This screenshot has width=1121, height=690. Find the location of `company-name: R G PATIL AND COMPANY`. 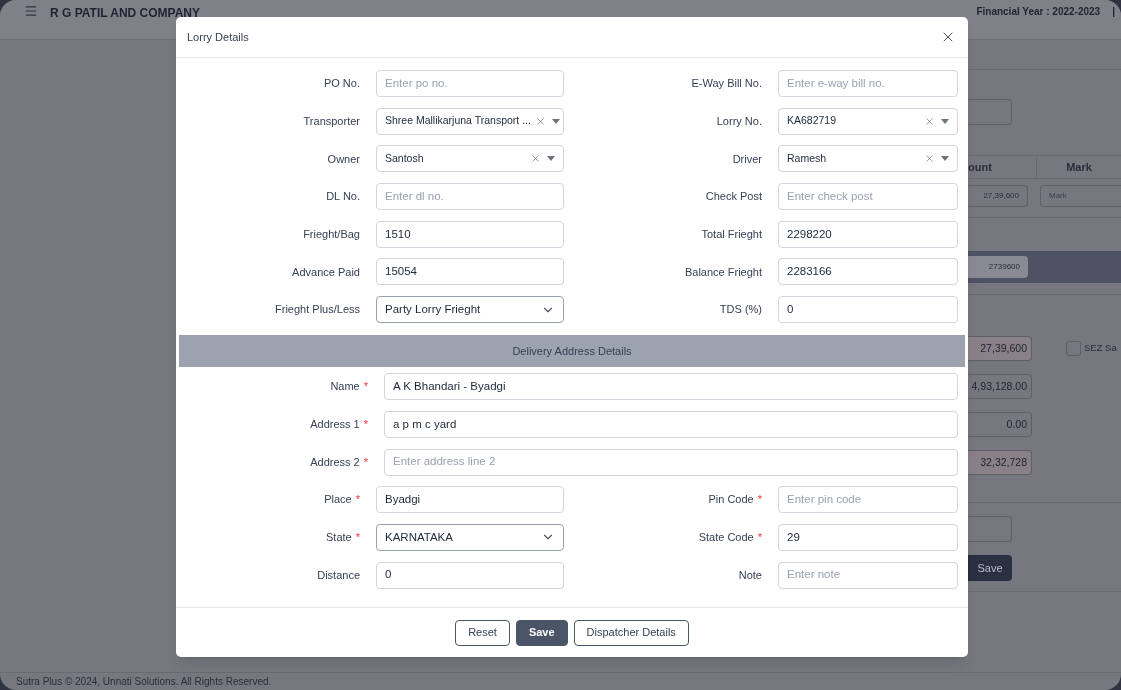

company-name: R G PATIL AND COMPANY is located at coordinates (125, 13).